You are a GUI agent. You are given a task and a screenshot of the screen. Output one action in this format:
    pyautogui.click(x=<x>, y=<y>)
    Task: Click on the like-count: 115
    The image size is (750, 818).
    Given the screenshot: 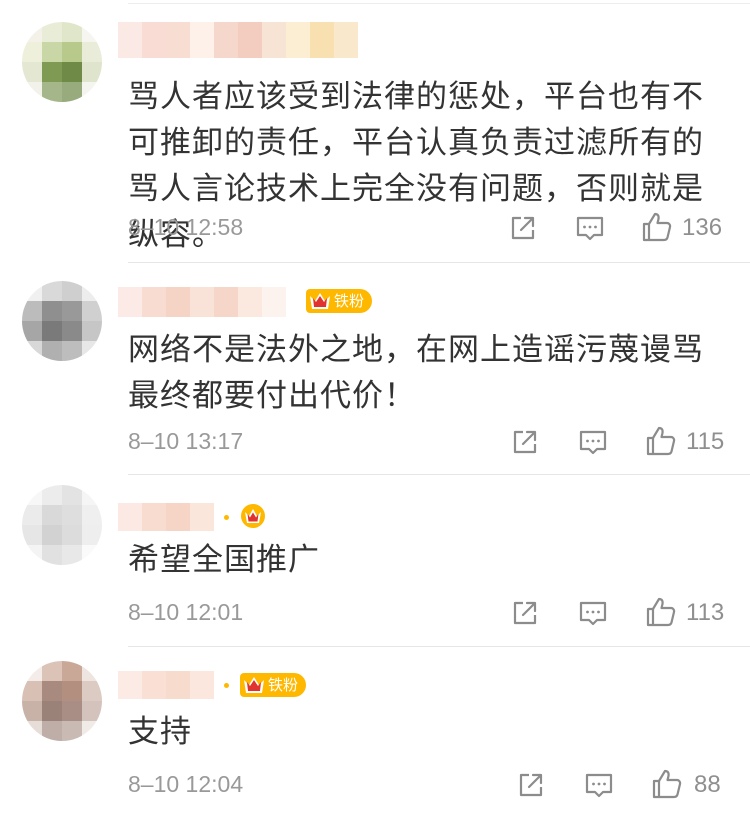 What is the action you would take?
    pyautogui.click(x=705, y=441)
    